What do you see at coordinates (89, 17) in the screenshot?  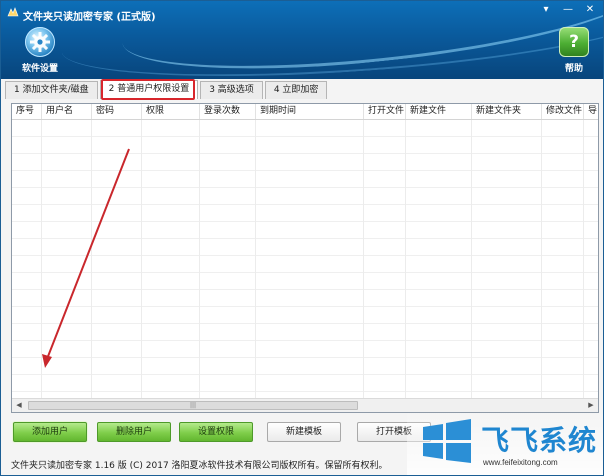 I see `window-title: 文件夹只读加密专家 (正式版)` at bounding box center [89, 17].